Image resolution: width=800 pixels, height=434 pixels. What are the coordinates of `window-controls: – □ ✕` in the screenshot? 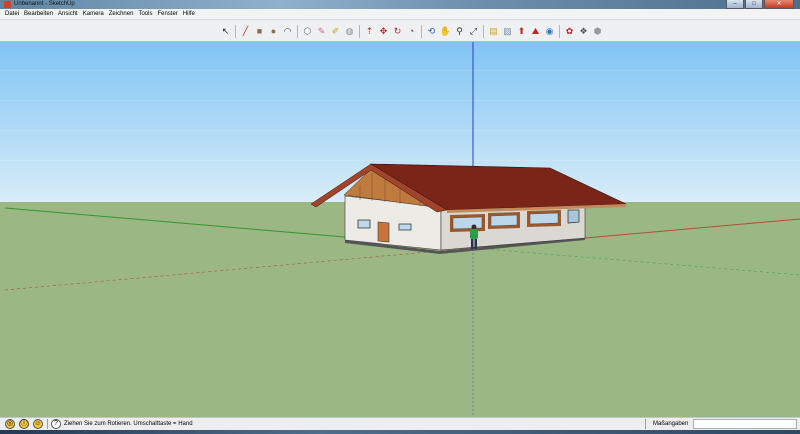 It's located at (760, 4).